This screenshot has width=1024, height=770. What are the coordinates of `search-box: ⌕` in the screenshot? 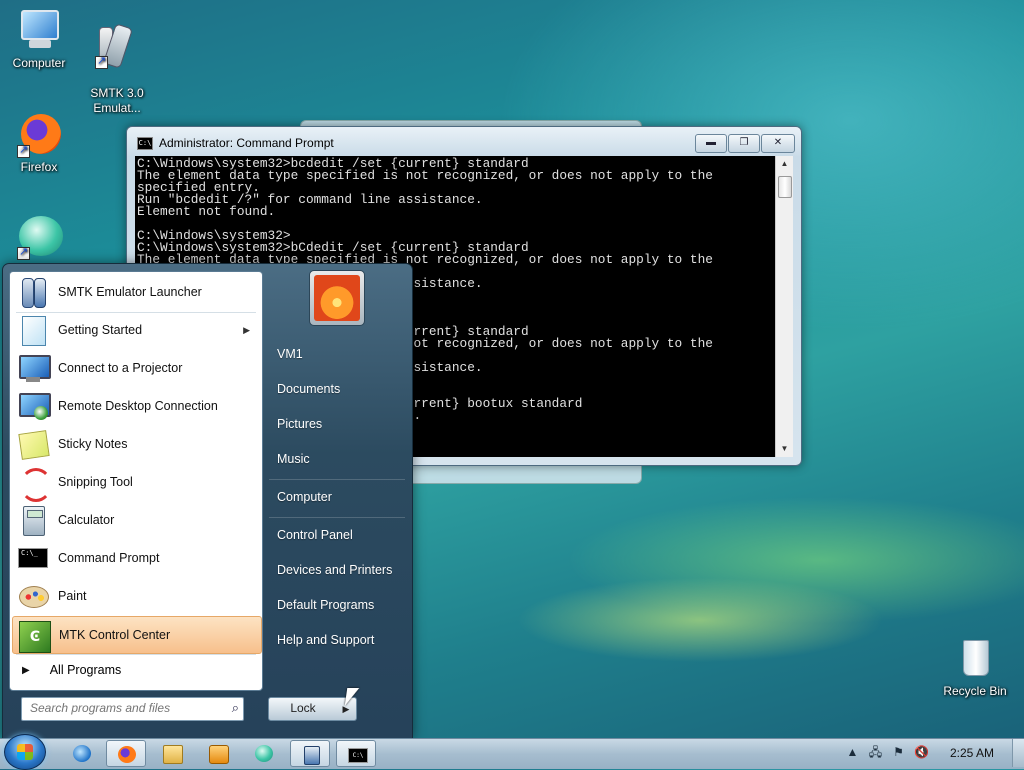 It's located at (132, 709).